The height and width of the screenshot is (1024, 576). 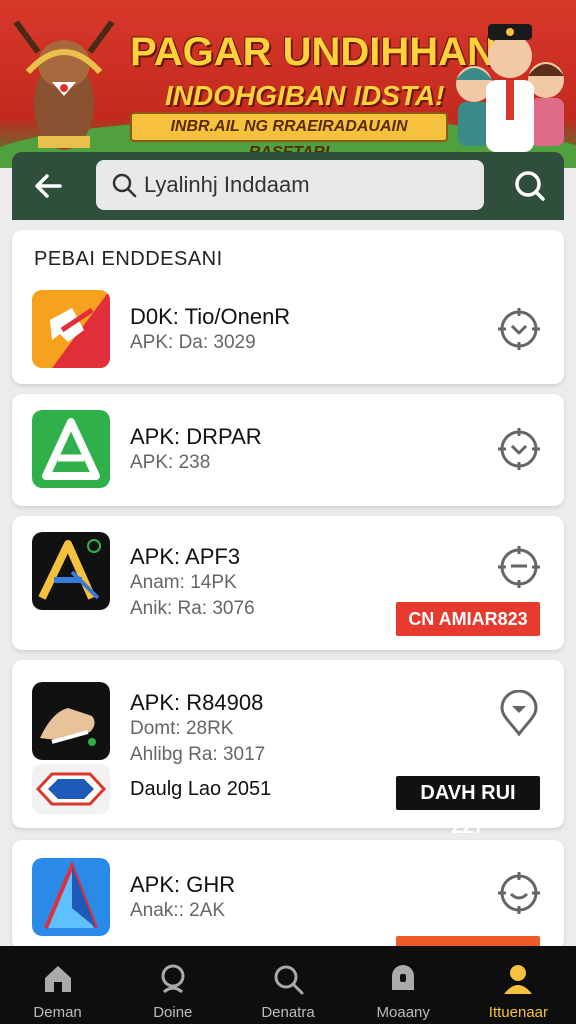 I want to click on nav-item-home: Deman, so click(x=57, y=985).